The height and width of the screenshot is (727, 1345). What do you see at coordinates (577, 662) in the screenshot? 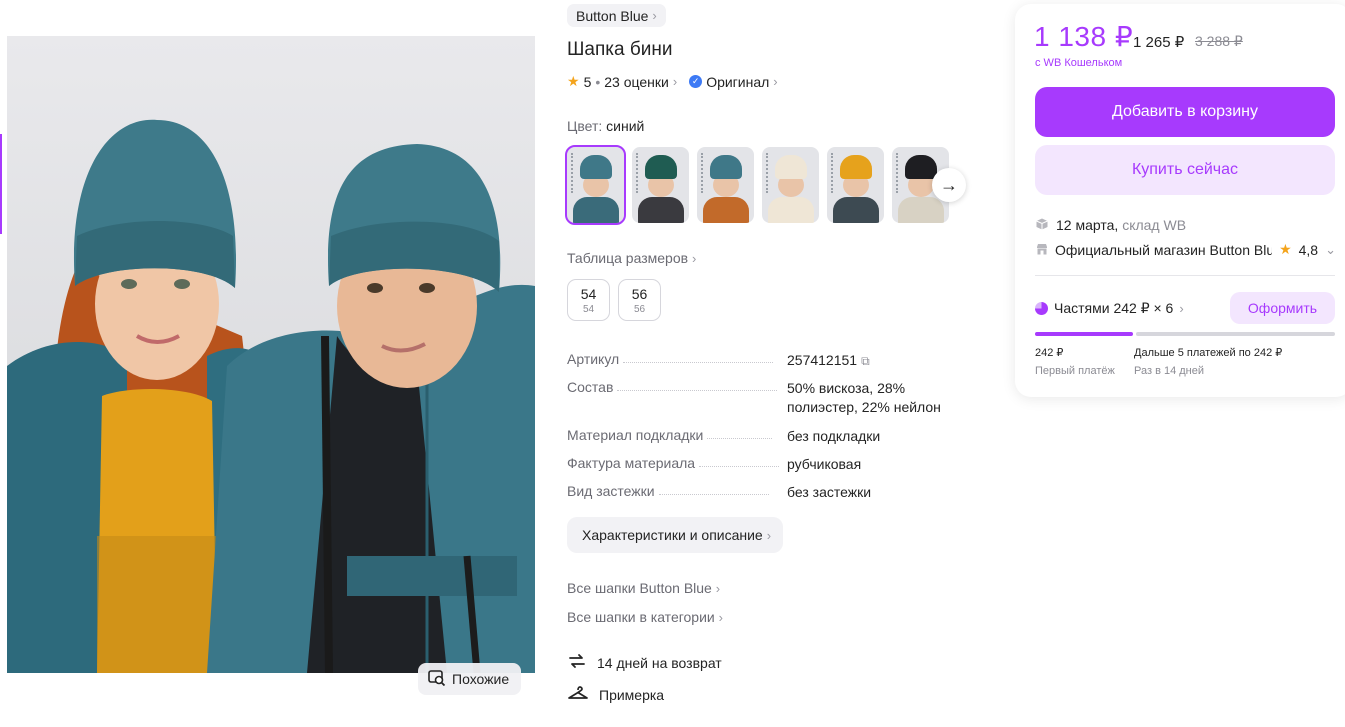
I see `return-arrows-icon` at bounding box center [577, 662].